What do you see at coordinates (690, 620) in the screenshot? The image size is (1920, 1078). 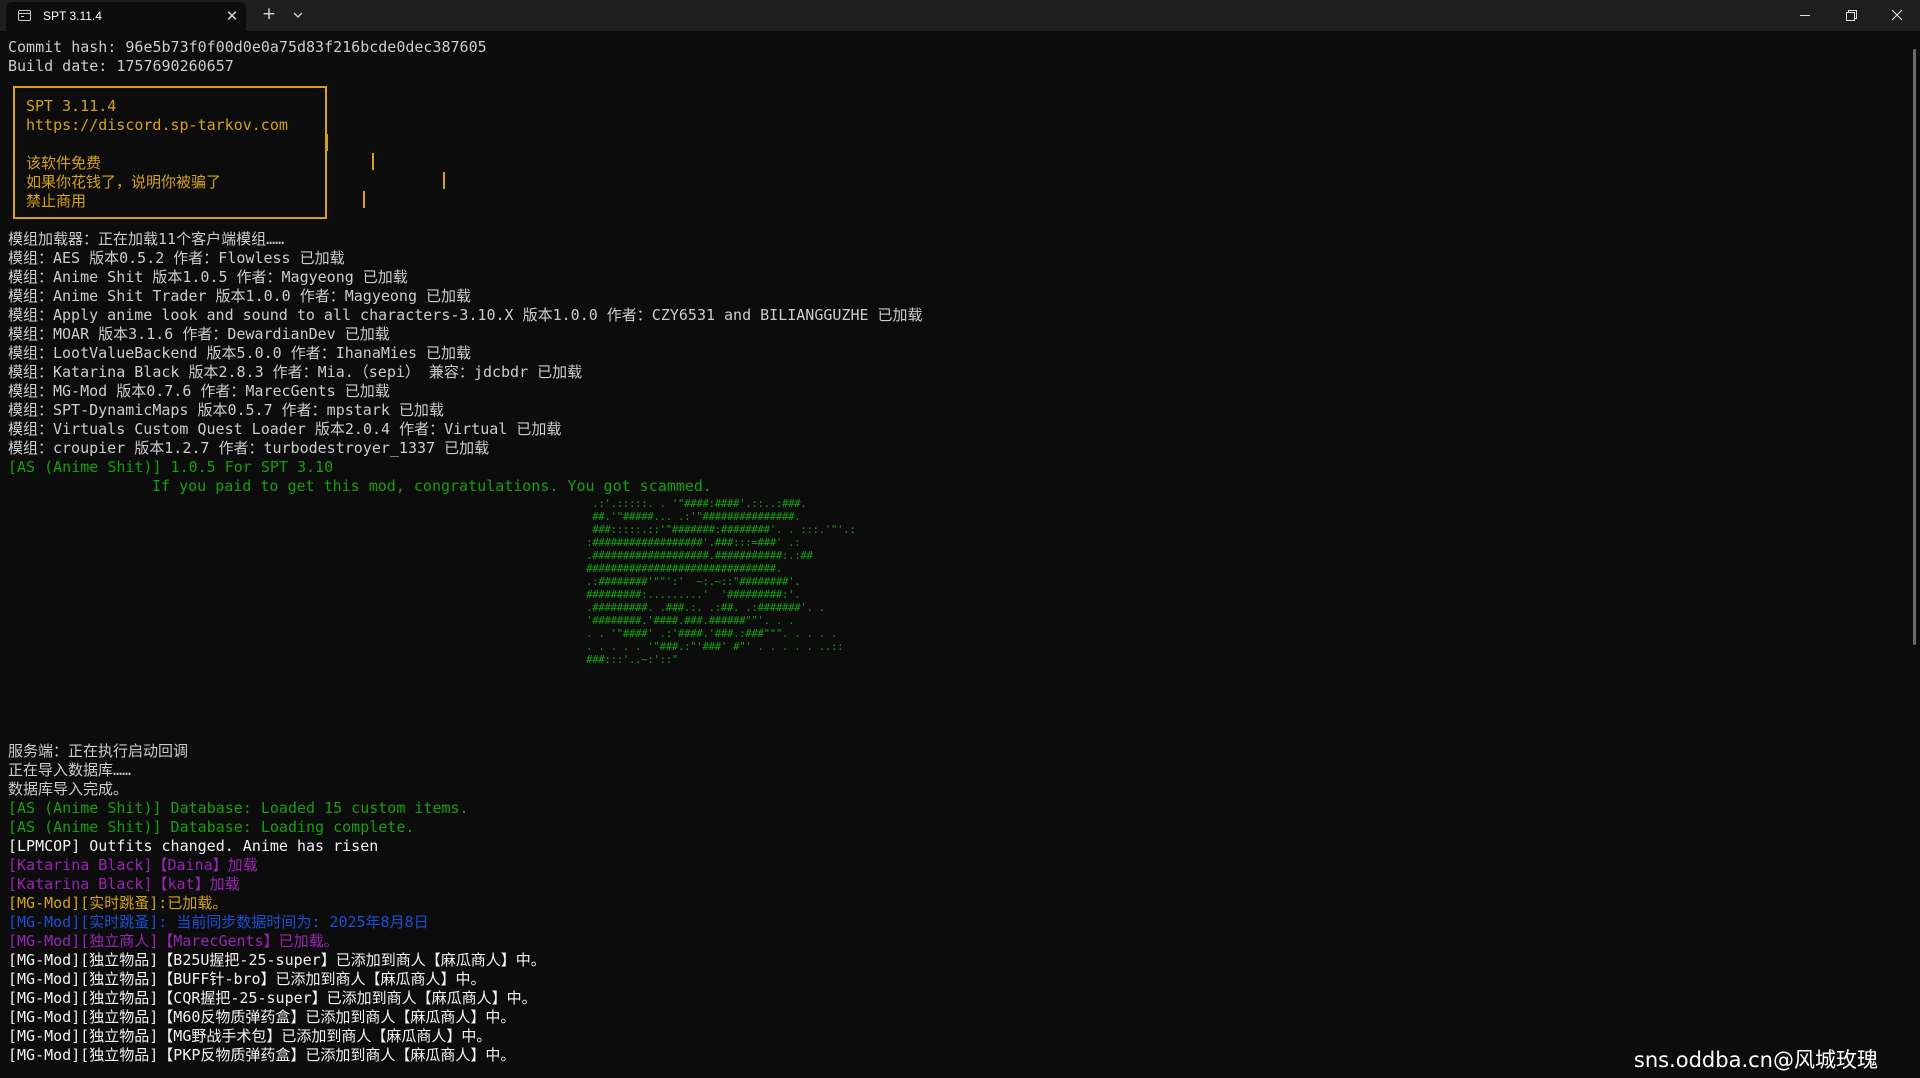 I see `ascii-art-line: '########.'####.###.######""'. . .` at bounding box center [690, 620].